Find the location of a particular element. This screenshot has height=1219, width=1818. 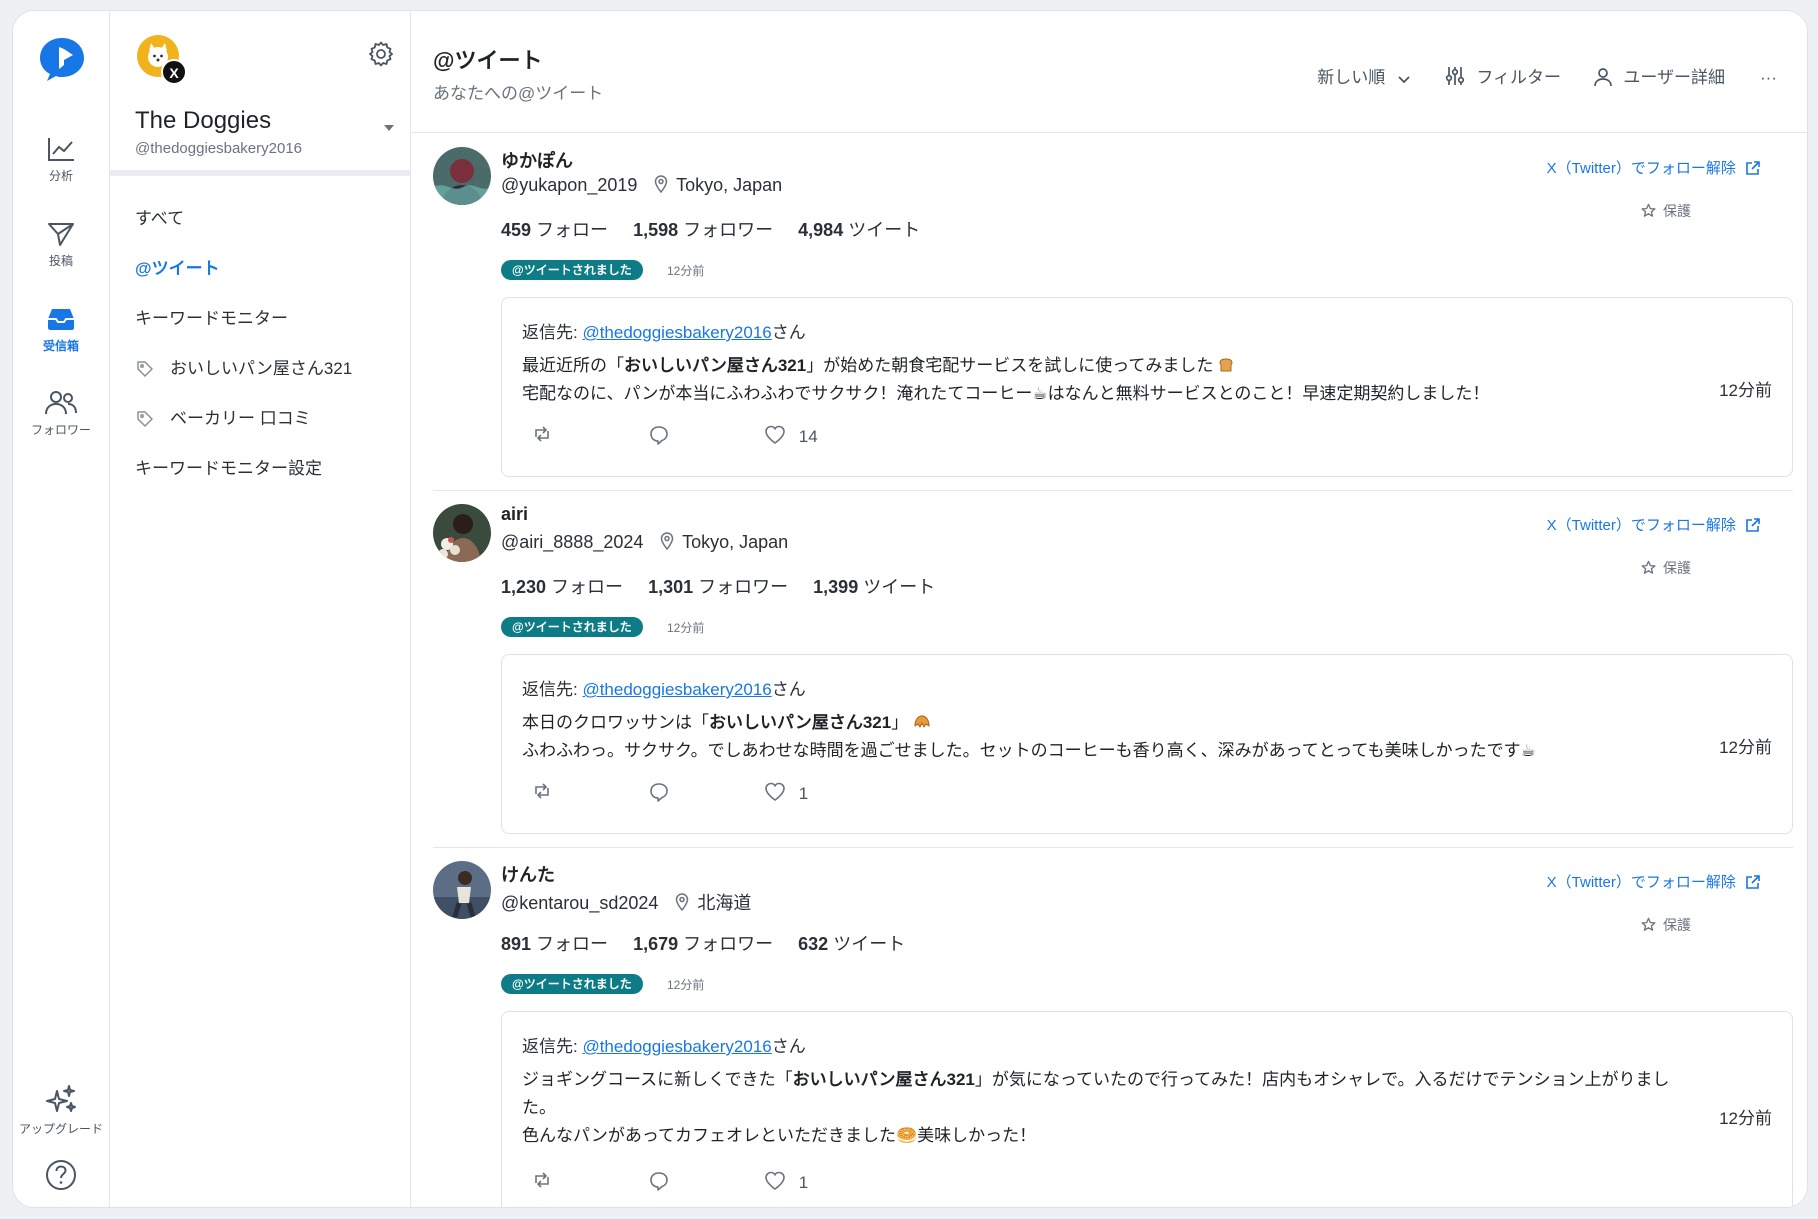

nav-item-mentions: @ツイート is located at coordinates (260, 269).